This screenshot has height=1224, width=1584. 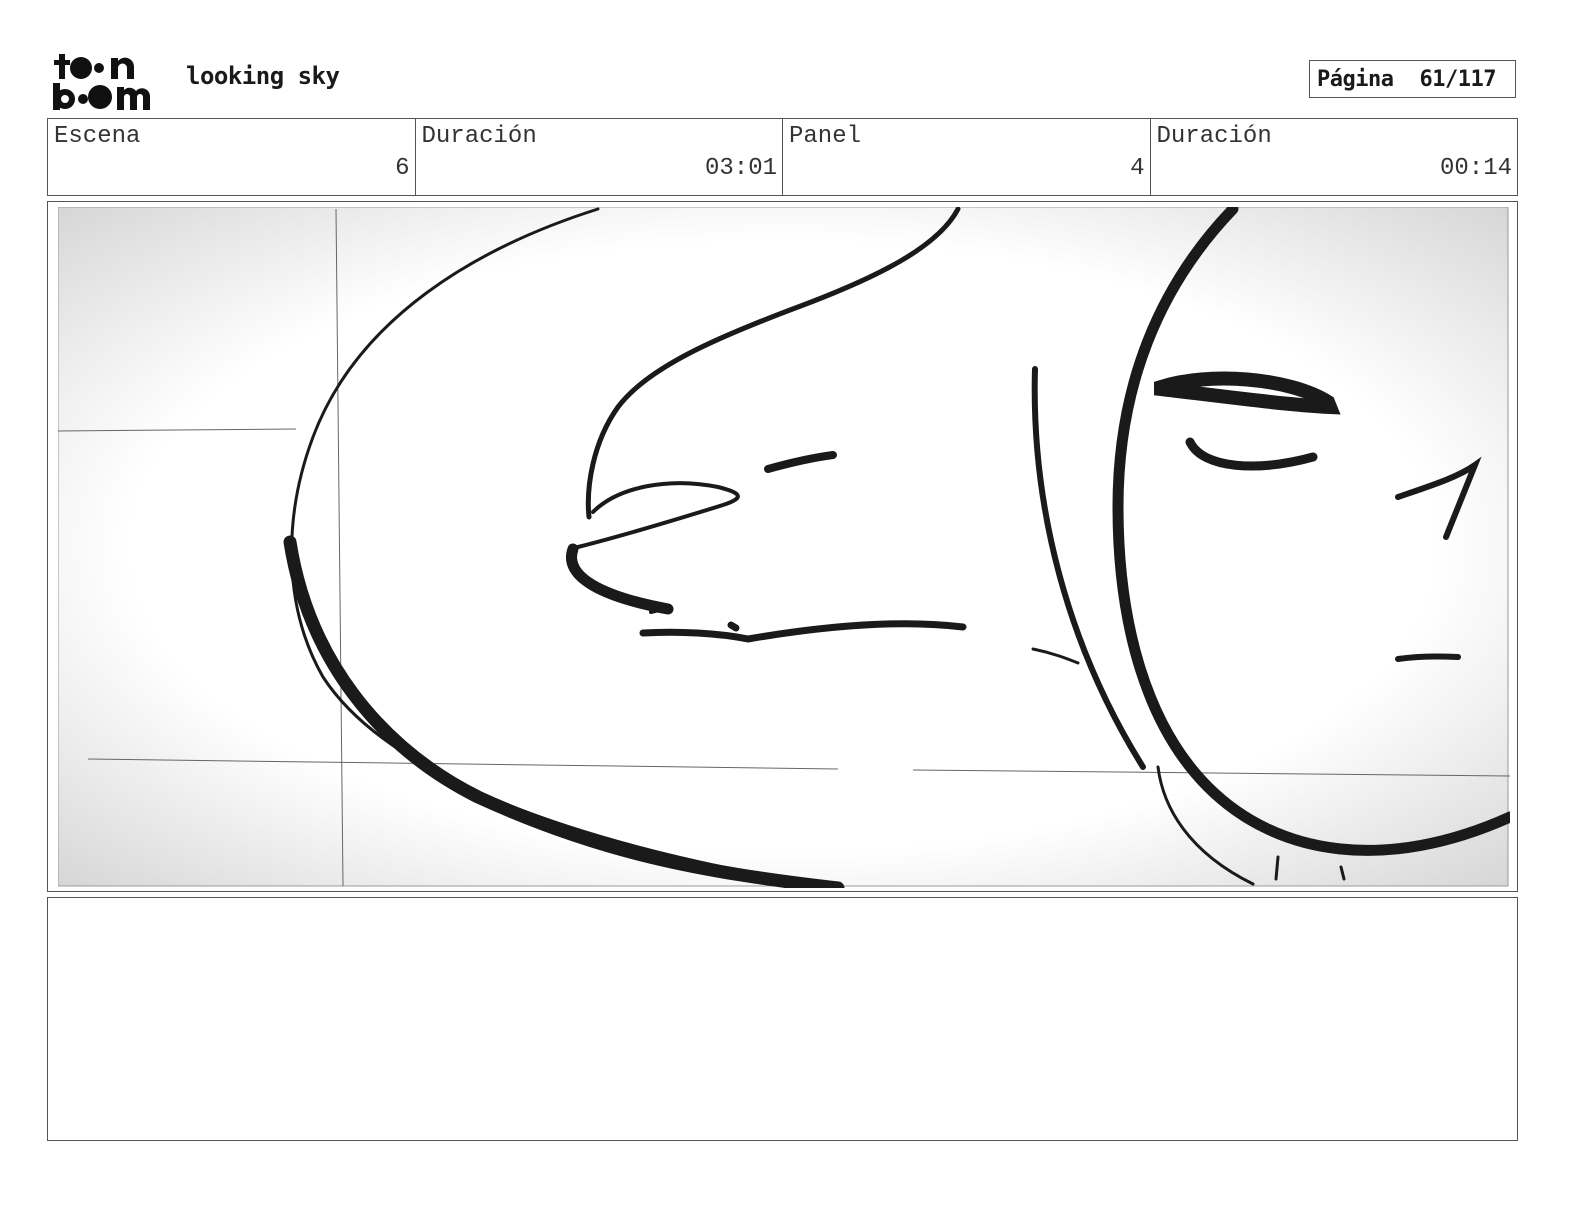 What do you see at coordinates (97, 136) in the screenshot?
I see `scene-label: Escena` at bounding box center [97, 136].